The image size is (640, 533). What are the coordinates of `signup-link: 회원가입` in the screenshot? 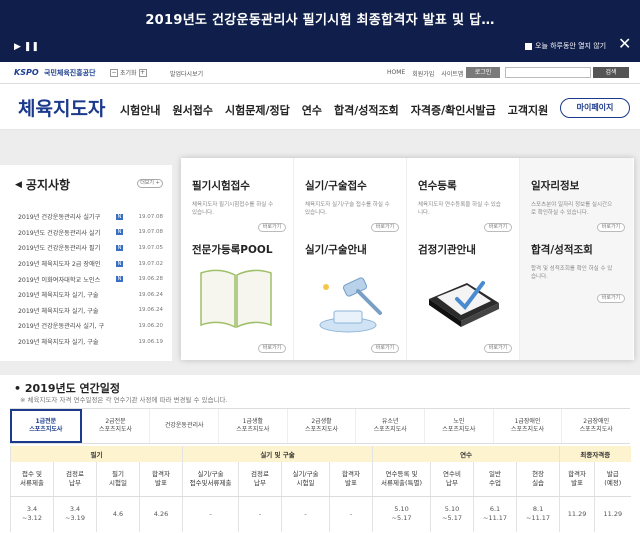 It's located at (423, 73).